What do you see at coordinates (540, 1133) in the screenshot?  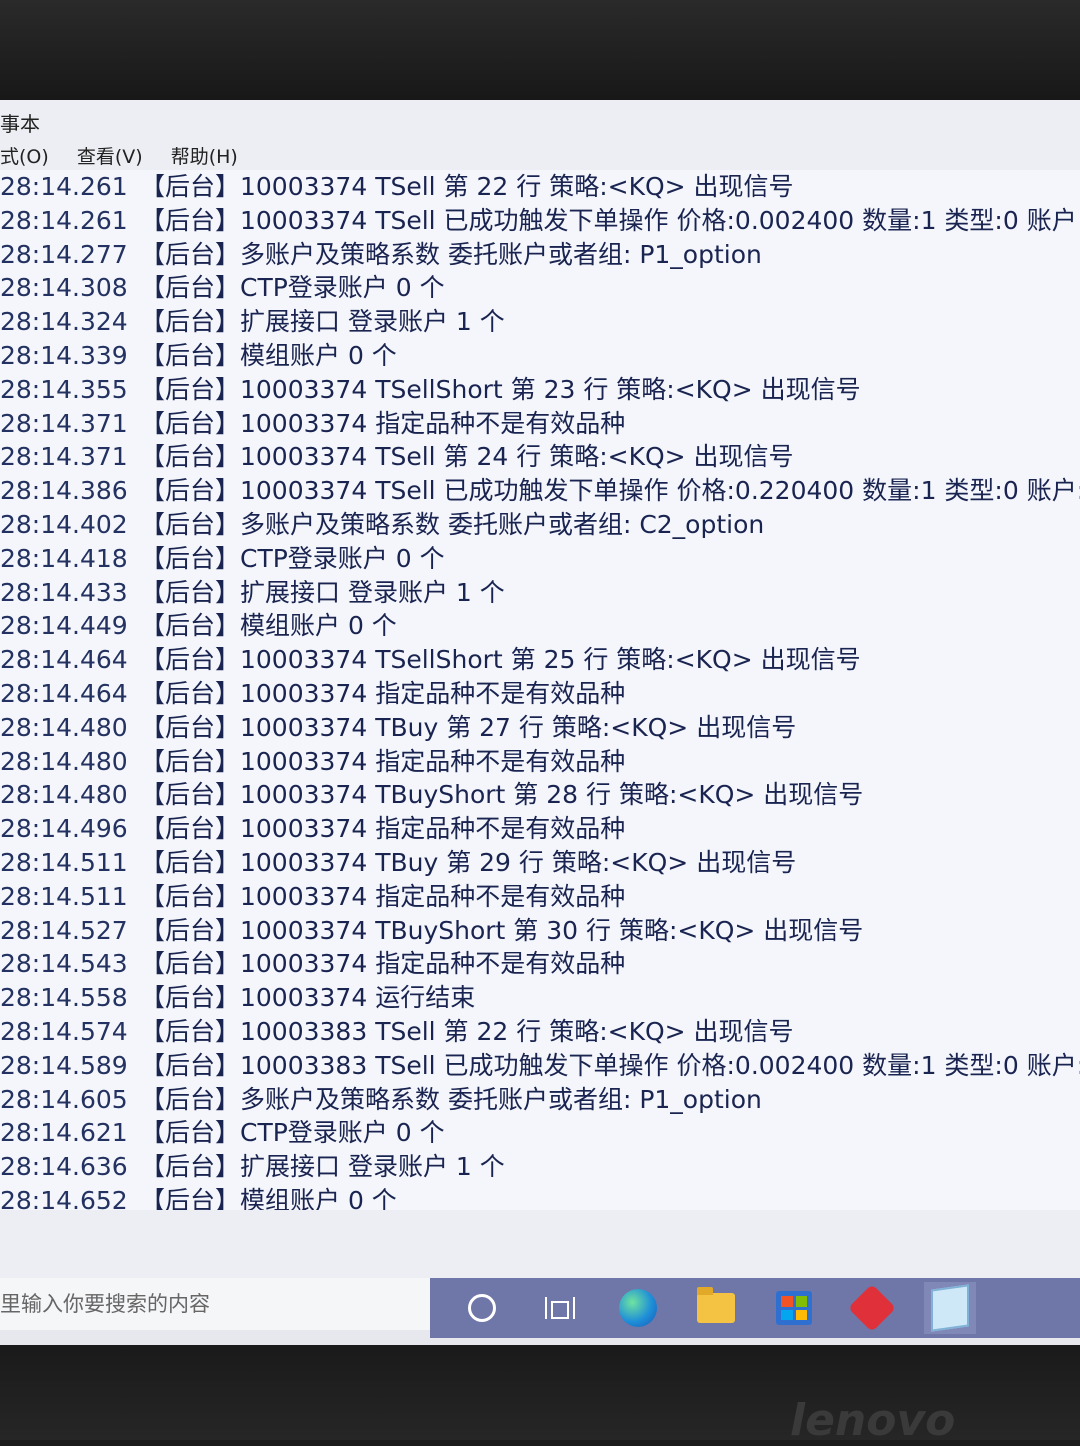 I see `log-line: 28:14.621 【后台】CTP登录账户 0 个` at bounding box center [540, 1133].